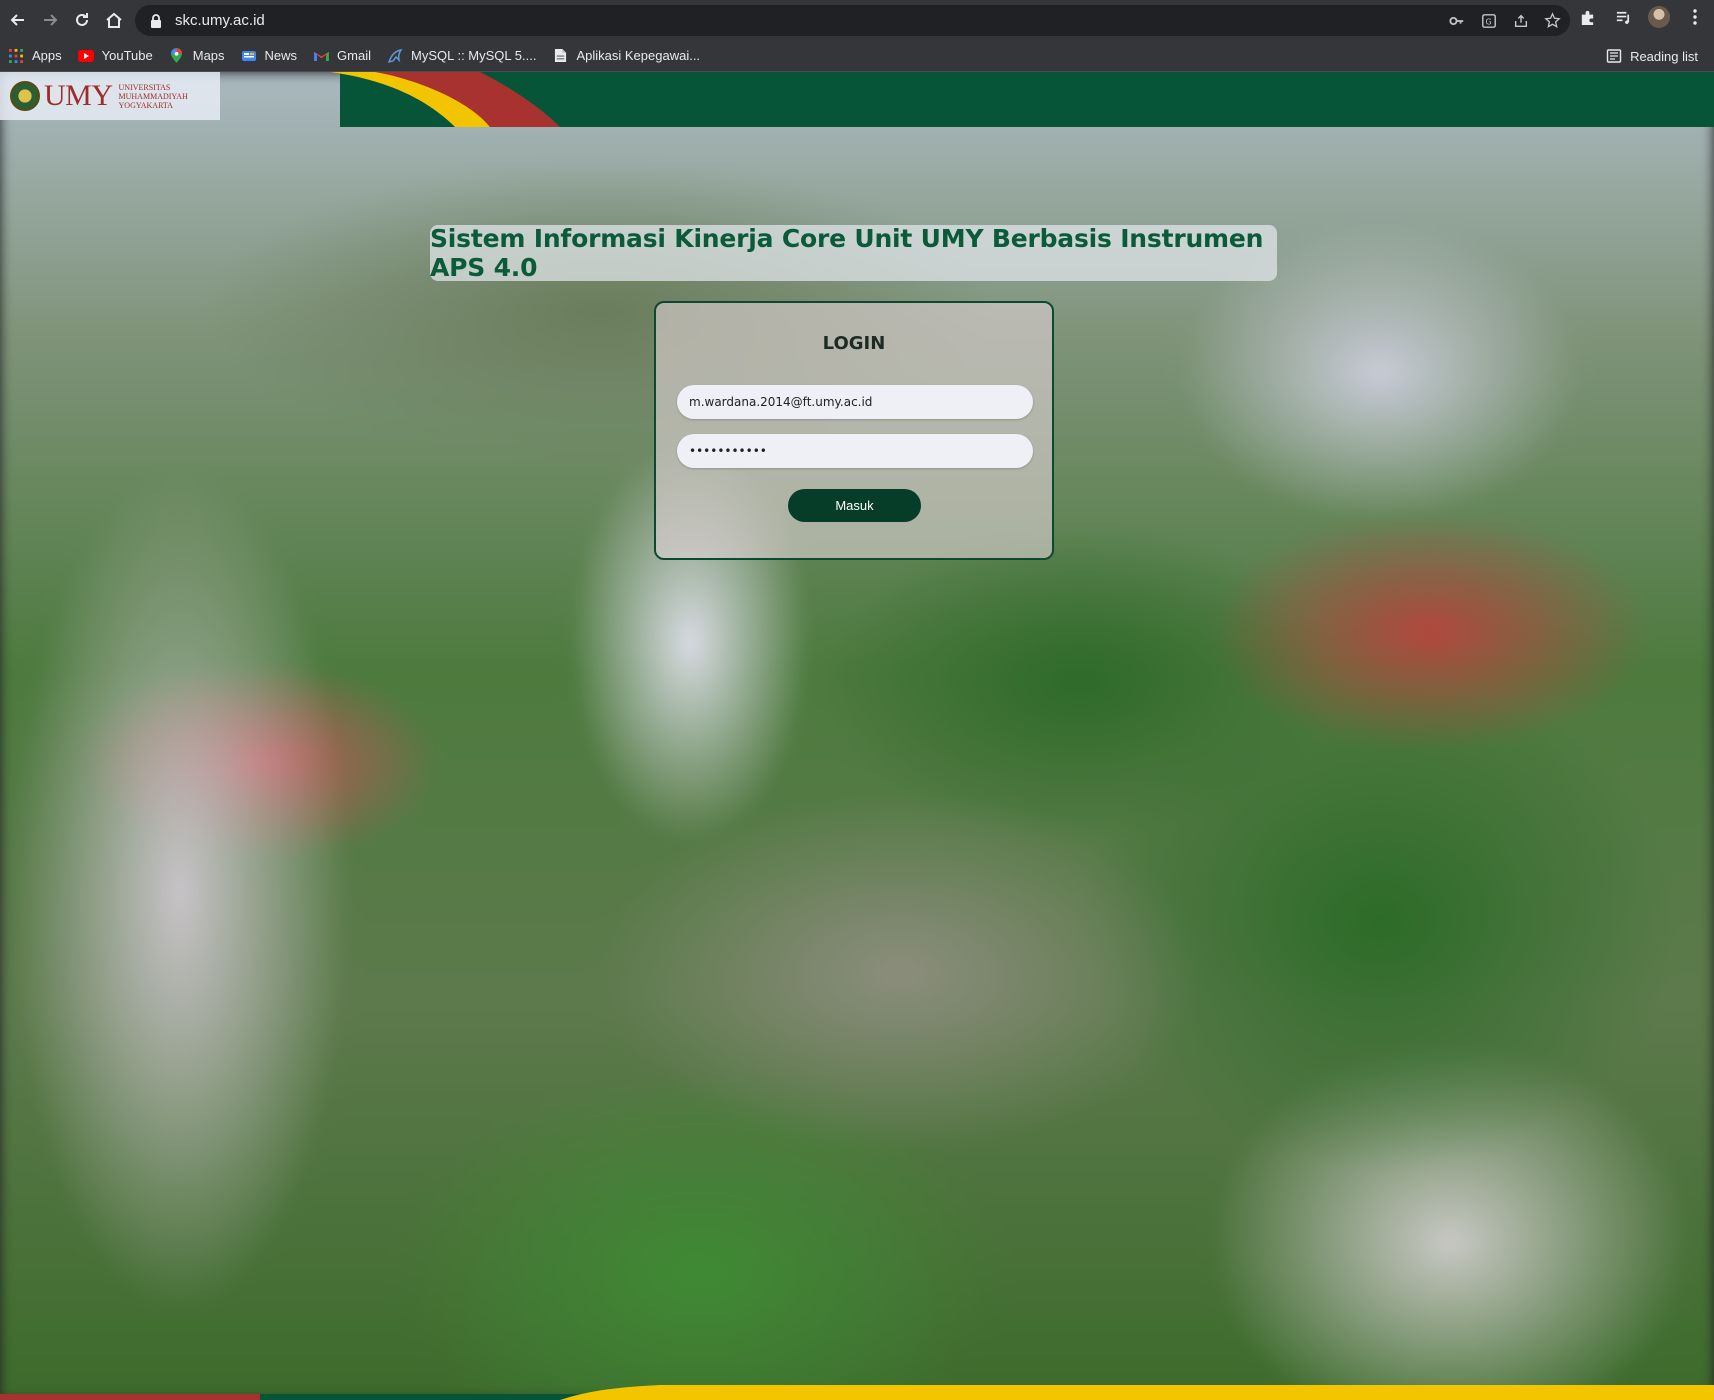  Describe the element at coordinates (78, 95) in the screenshot. I see `logo-text: UMY` at that location.